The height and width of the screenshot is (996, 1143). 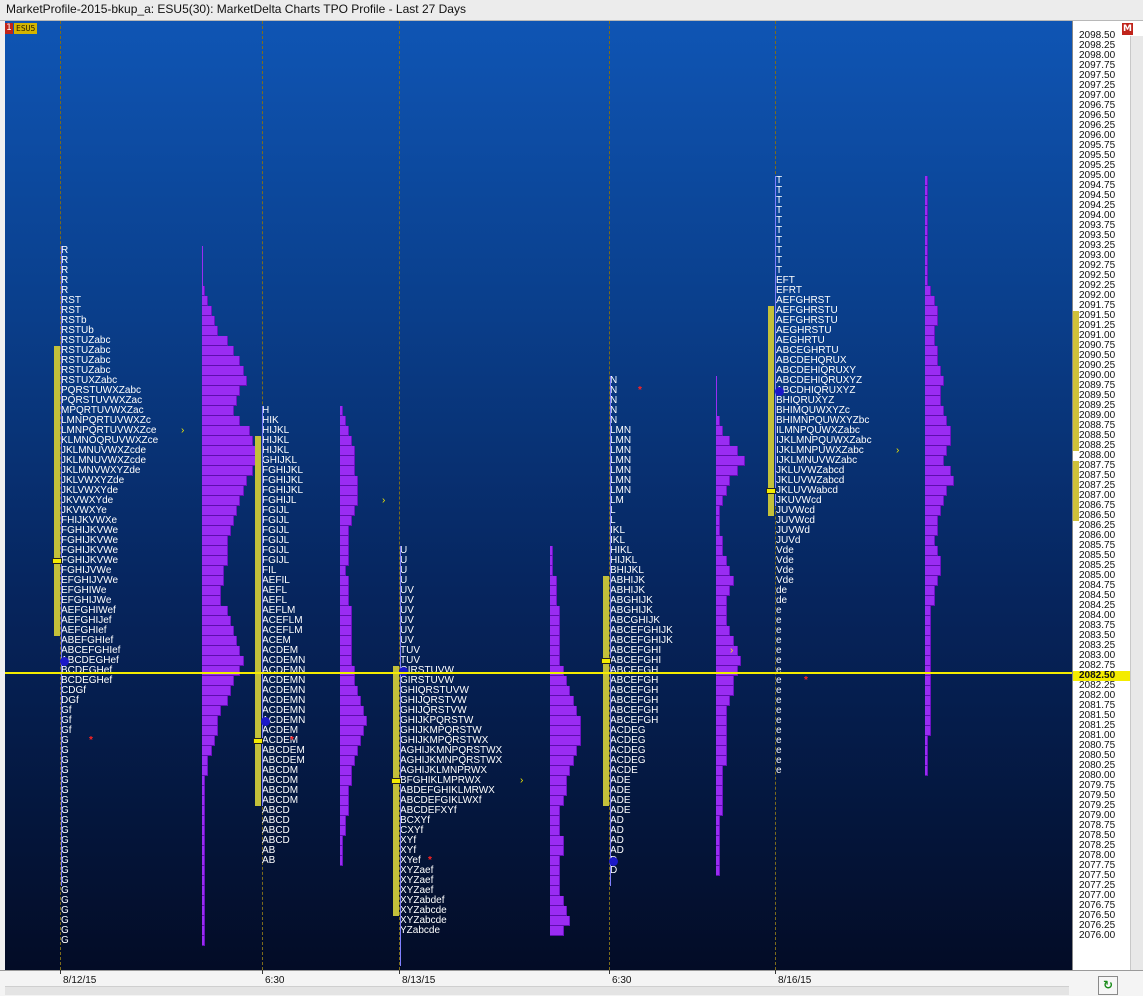 What do you see at coordinates (795, 980) in the screenshot?
I see `time-label: 8/16/15` at bounding box center [795, 980].